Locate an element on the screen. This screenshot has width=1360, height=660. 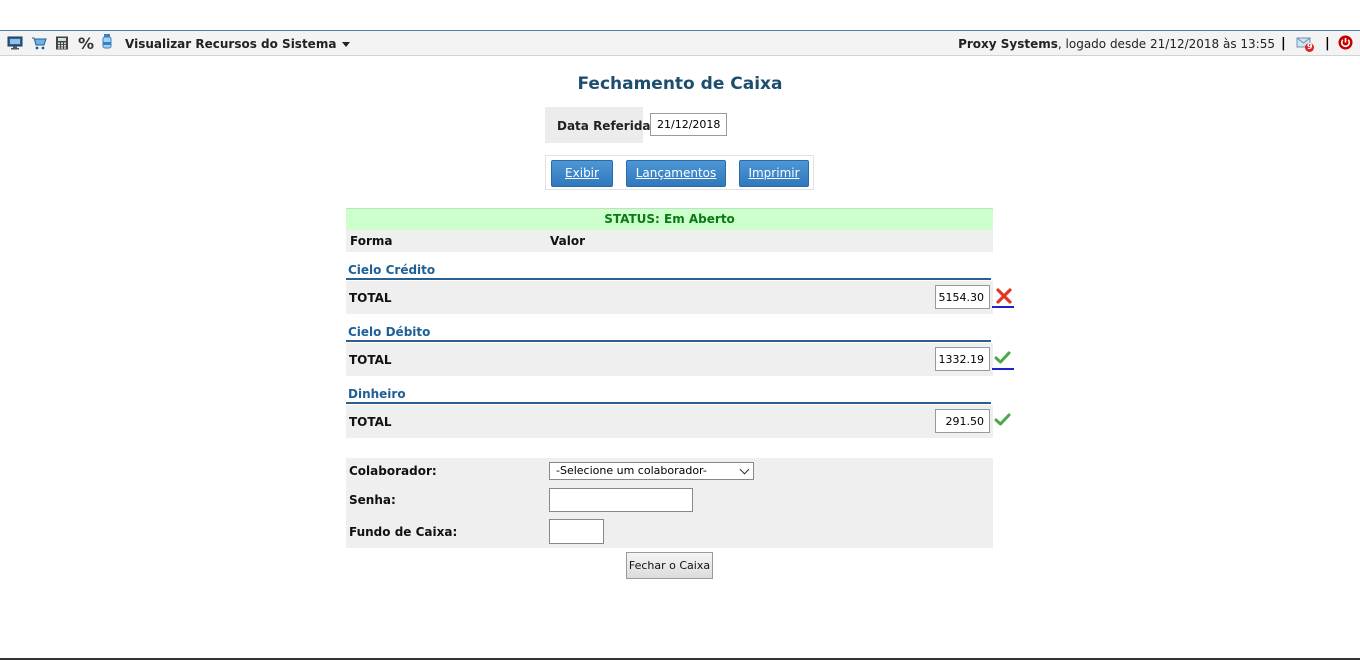
calculator-icon is located at coordinates (63, 43).